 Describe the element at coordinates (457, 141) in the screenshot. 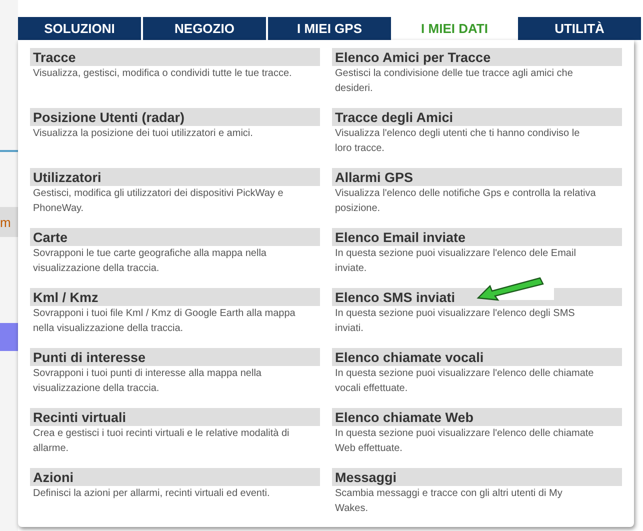

I see `section-description: Visualizza l'elenco degli utenti che ti hanno condiviso le loro tracce.` at that location.